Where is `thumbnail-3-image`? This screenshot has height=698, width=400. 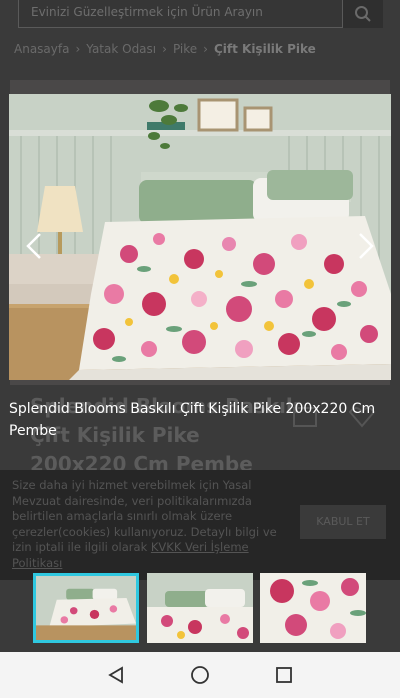 thumbnail-3-image is located at coordinates (313, 608).